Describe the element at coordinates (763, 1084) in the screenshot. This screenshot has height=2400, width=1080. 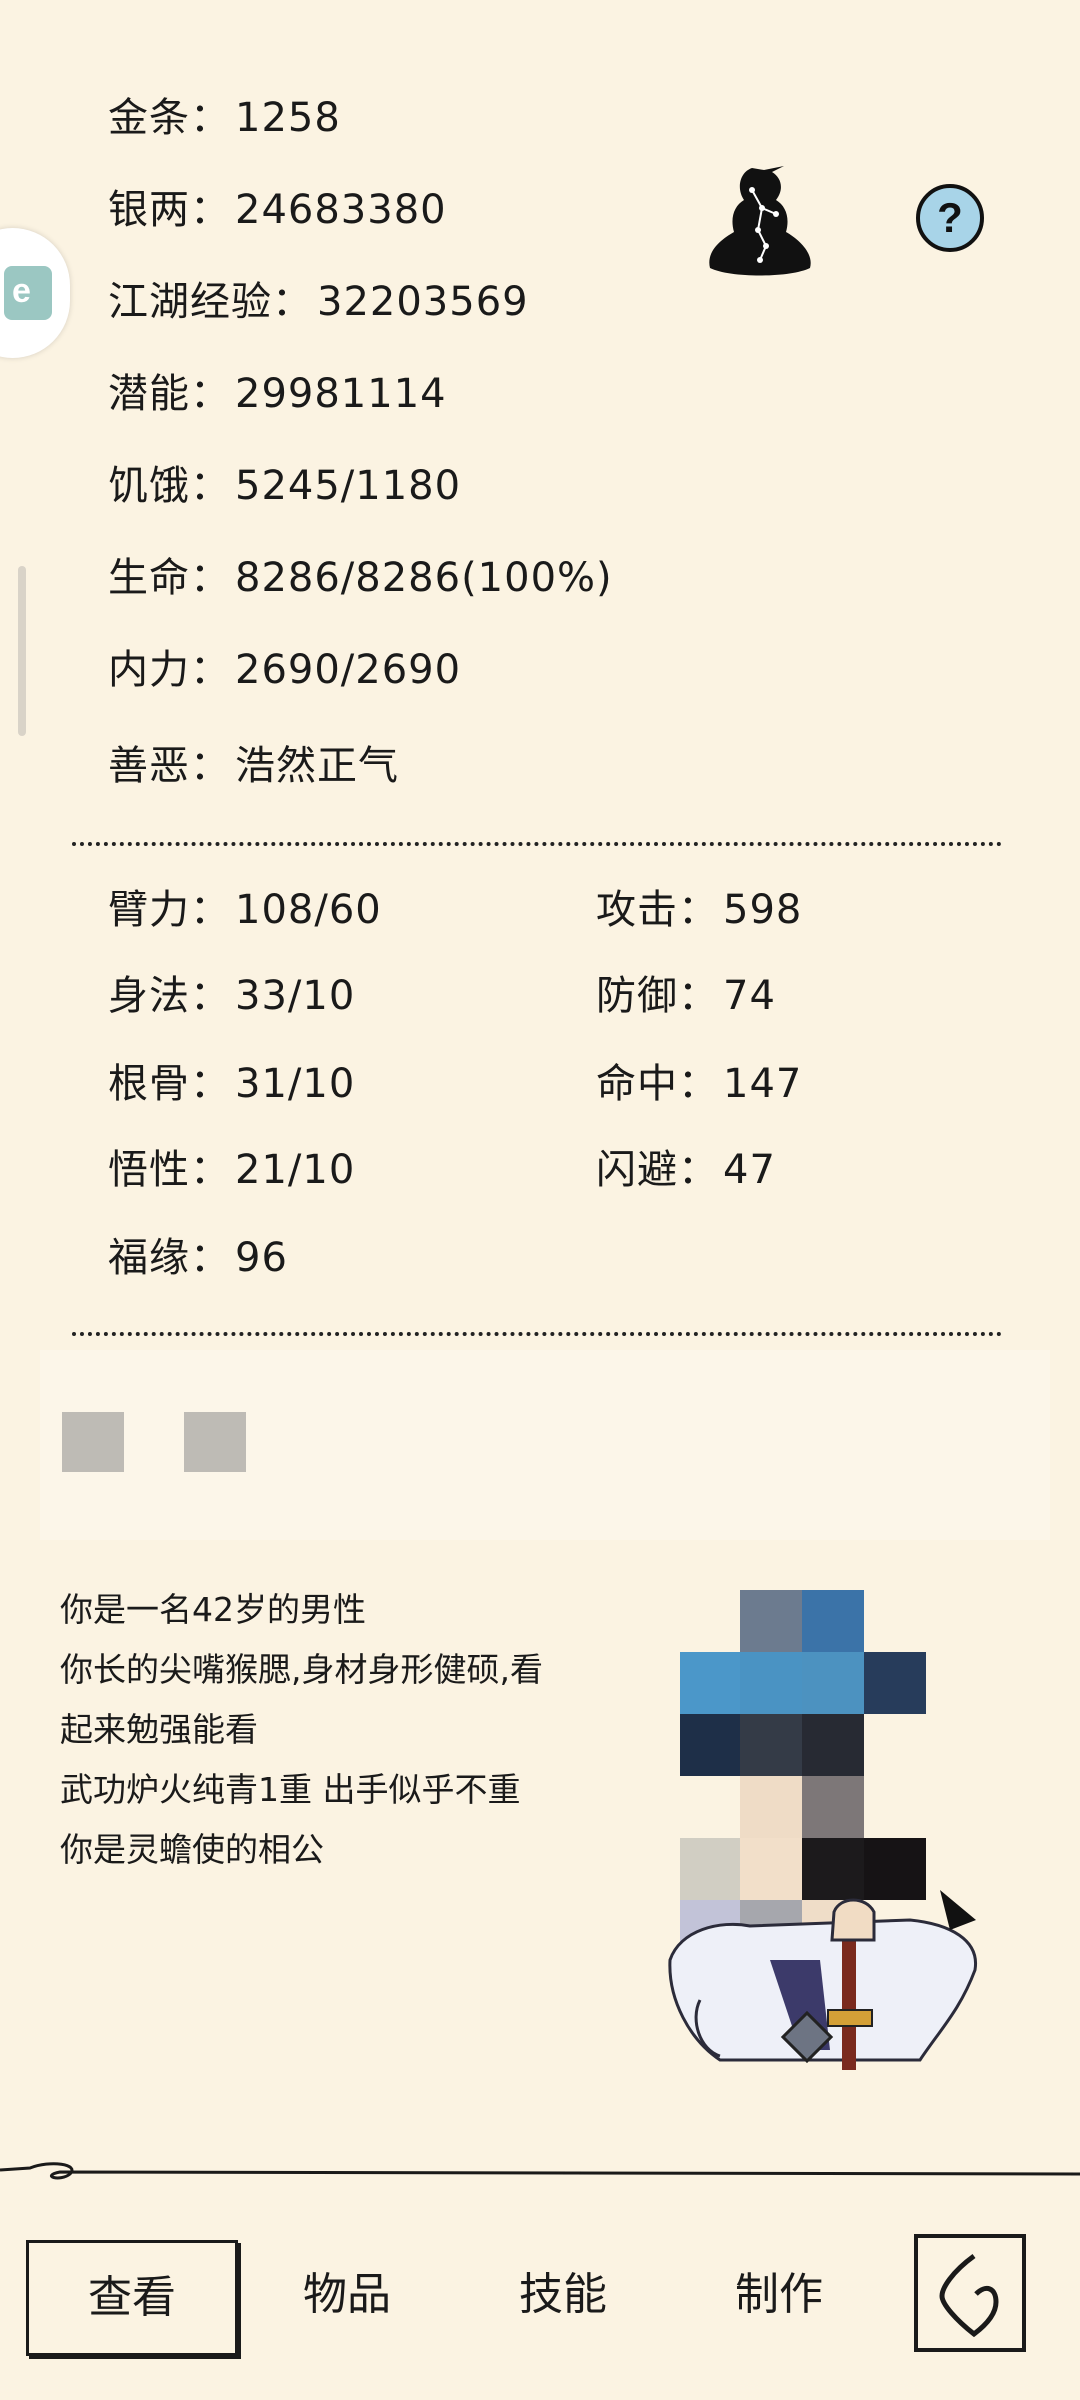
I see `attr-value: 147` at that location.